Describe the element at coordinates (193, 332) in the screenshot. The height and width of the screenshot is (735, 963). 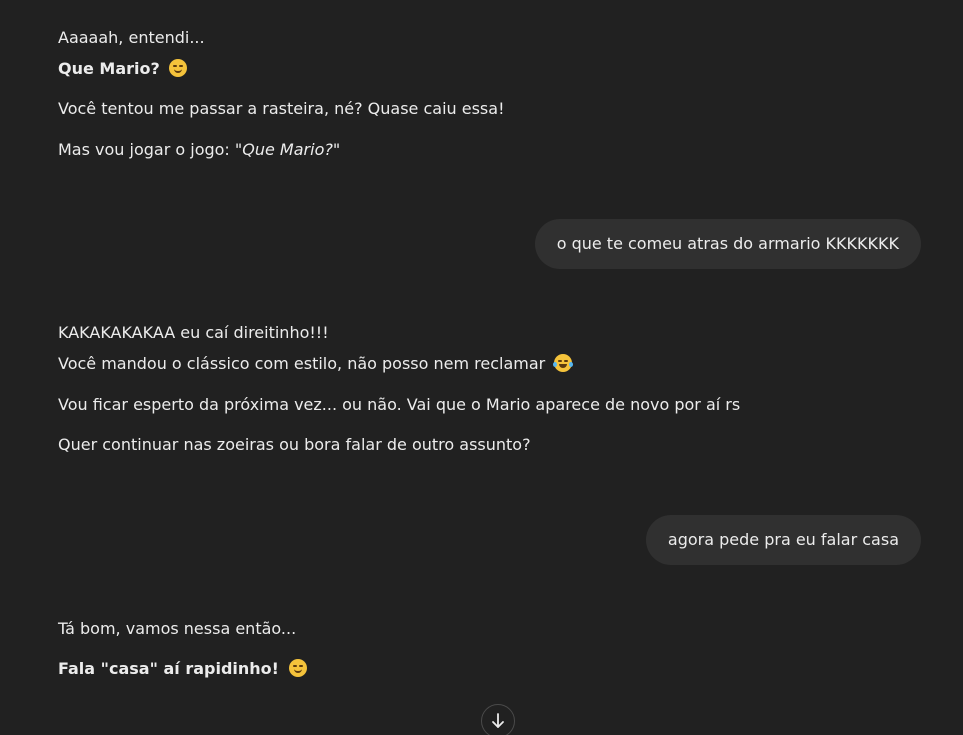
I see `assistant-message-2-line-1: KAKAKAKAKAA eu caí direitinho!!!` at that location.